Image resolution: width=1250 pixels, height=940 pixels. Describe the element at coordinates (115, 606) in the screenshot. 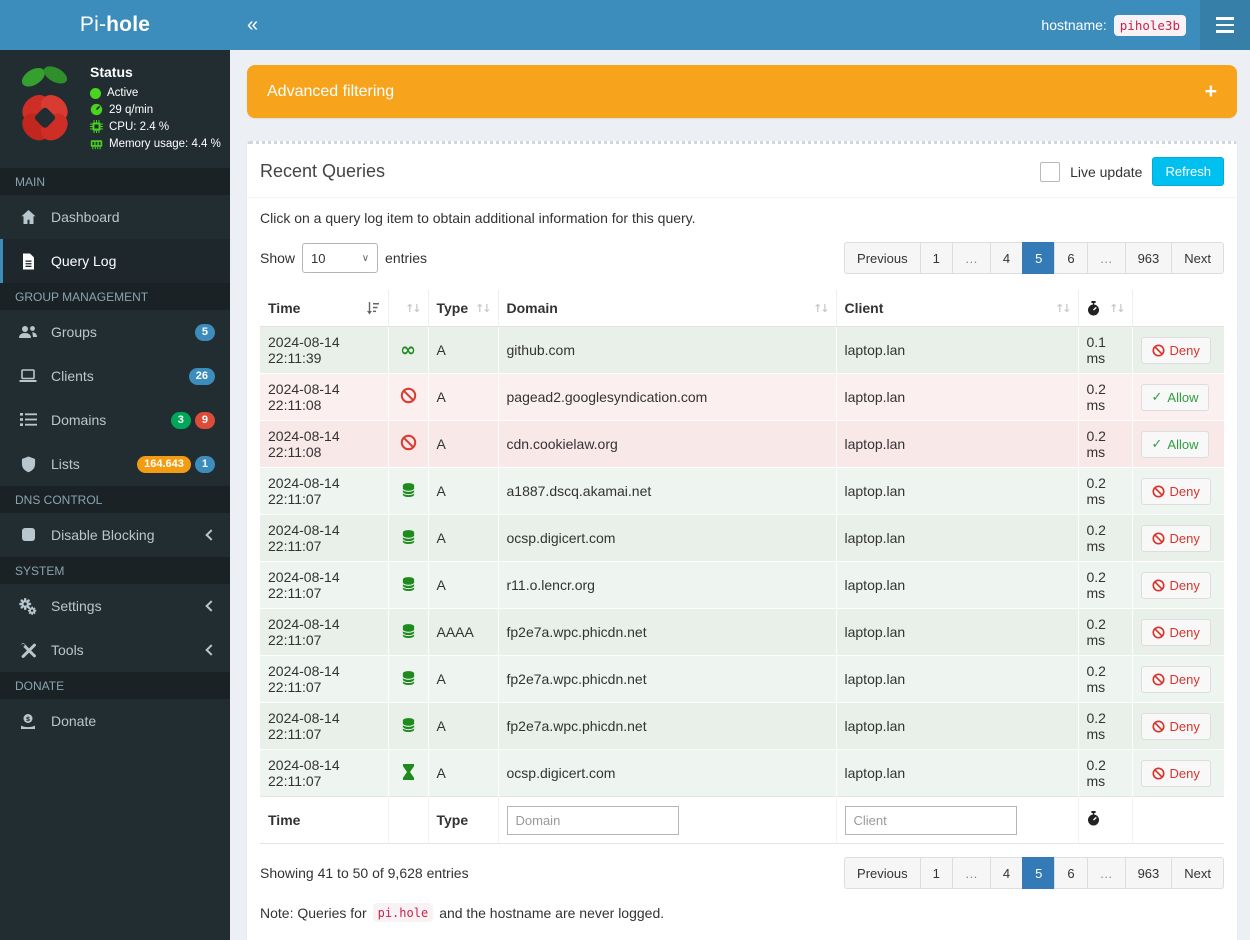

I see `sidebar-item-settings: Settings` at that location.